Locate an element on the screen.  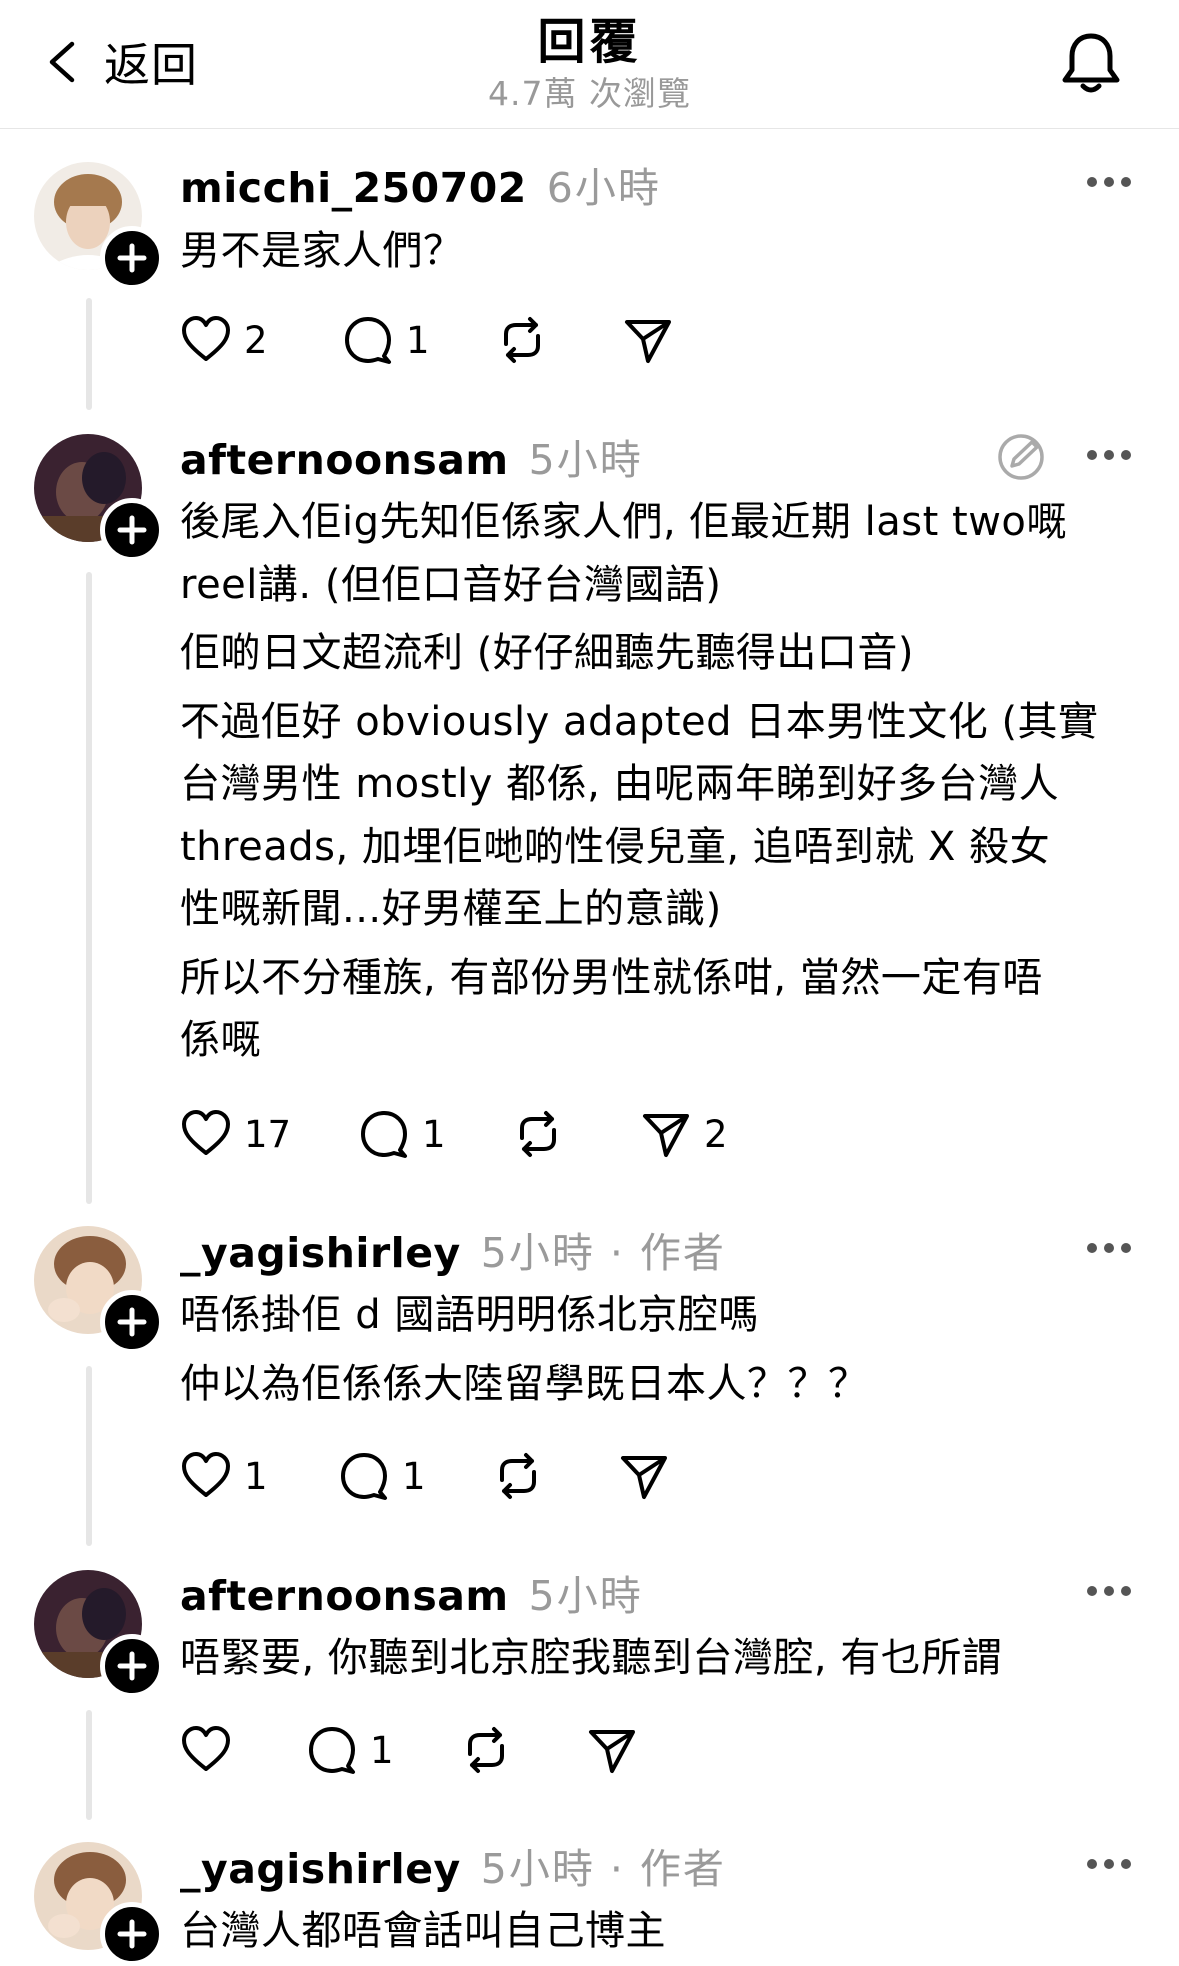
text-line: 後尾入佢ig先知佢係家人們, 佢最近期 last two嘅 is located at coordinates (623, 522).